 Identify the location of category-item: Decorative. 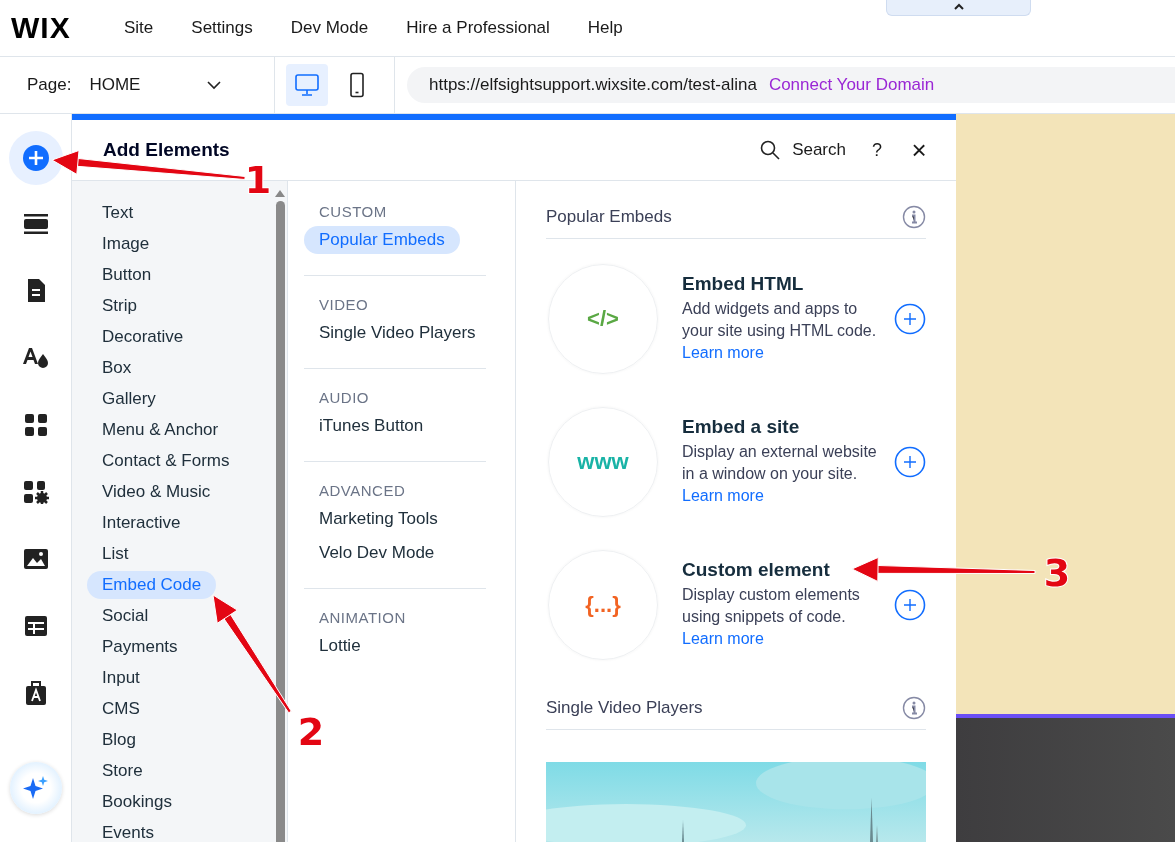
(143, 337).